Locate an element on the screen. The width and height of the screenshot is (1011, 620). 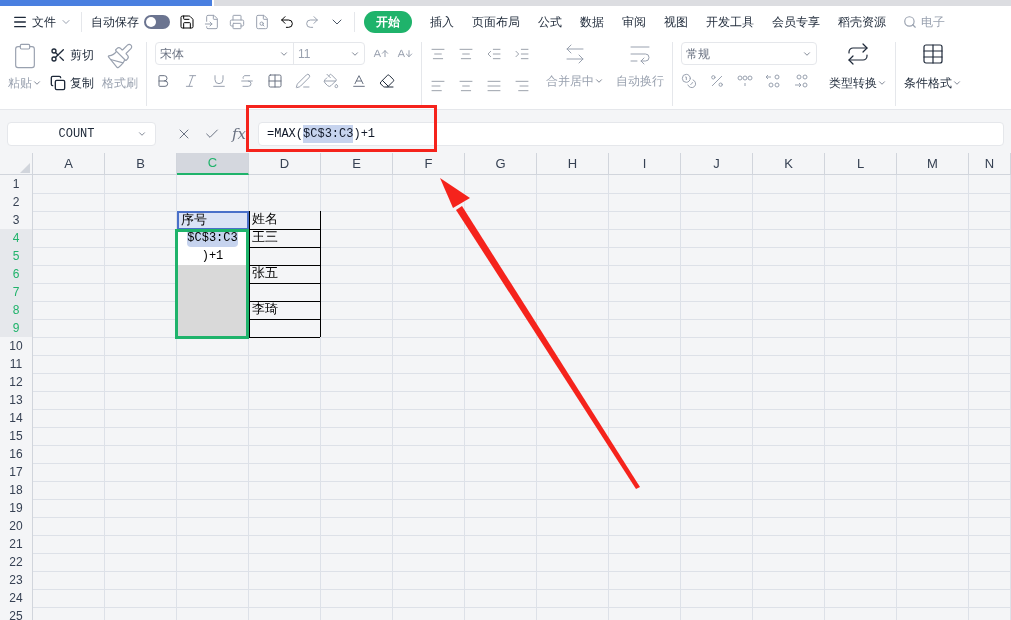
italic-icon is located at coordinates (191, 81).